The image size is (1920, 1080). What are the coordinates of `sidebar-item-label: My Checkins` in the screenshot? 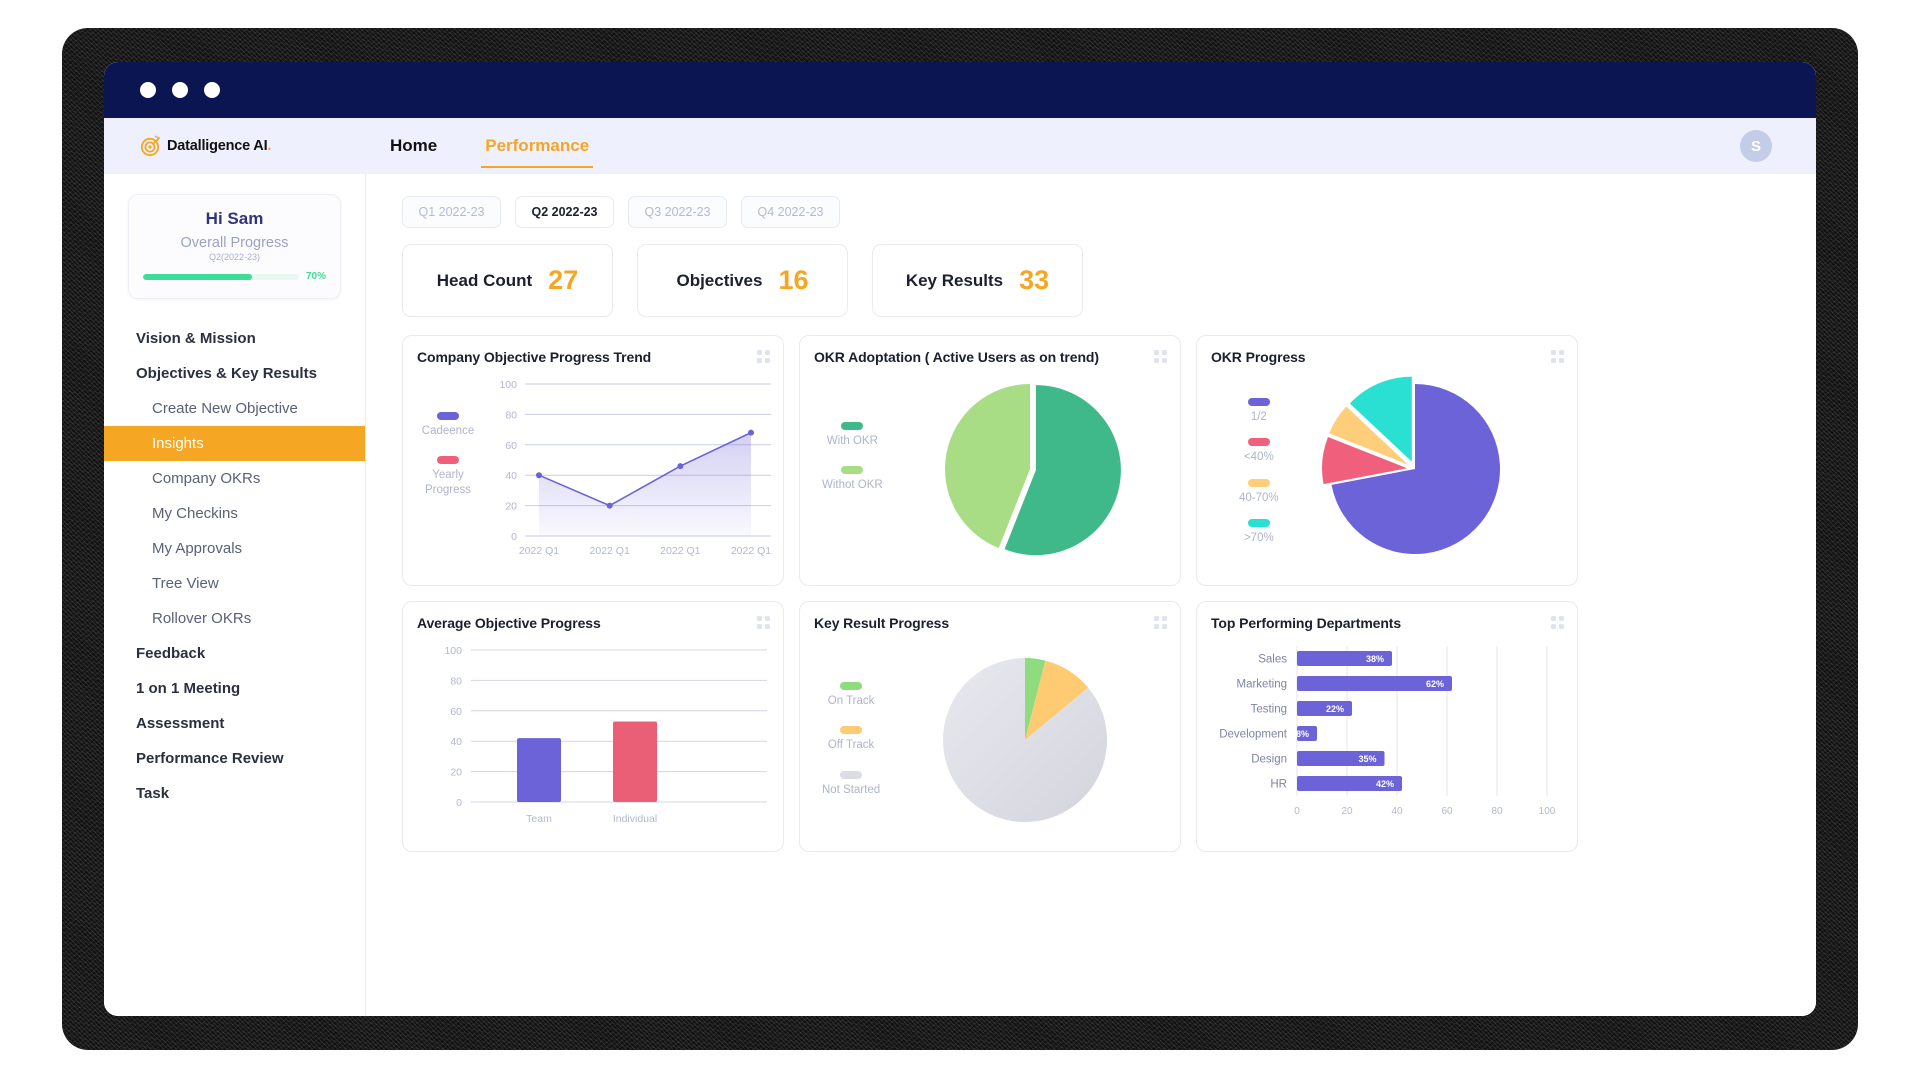 It's located at (195, 513).